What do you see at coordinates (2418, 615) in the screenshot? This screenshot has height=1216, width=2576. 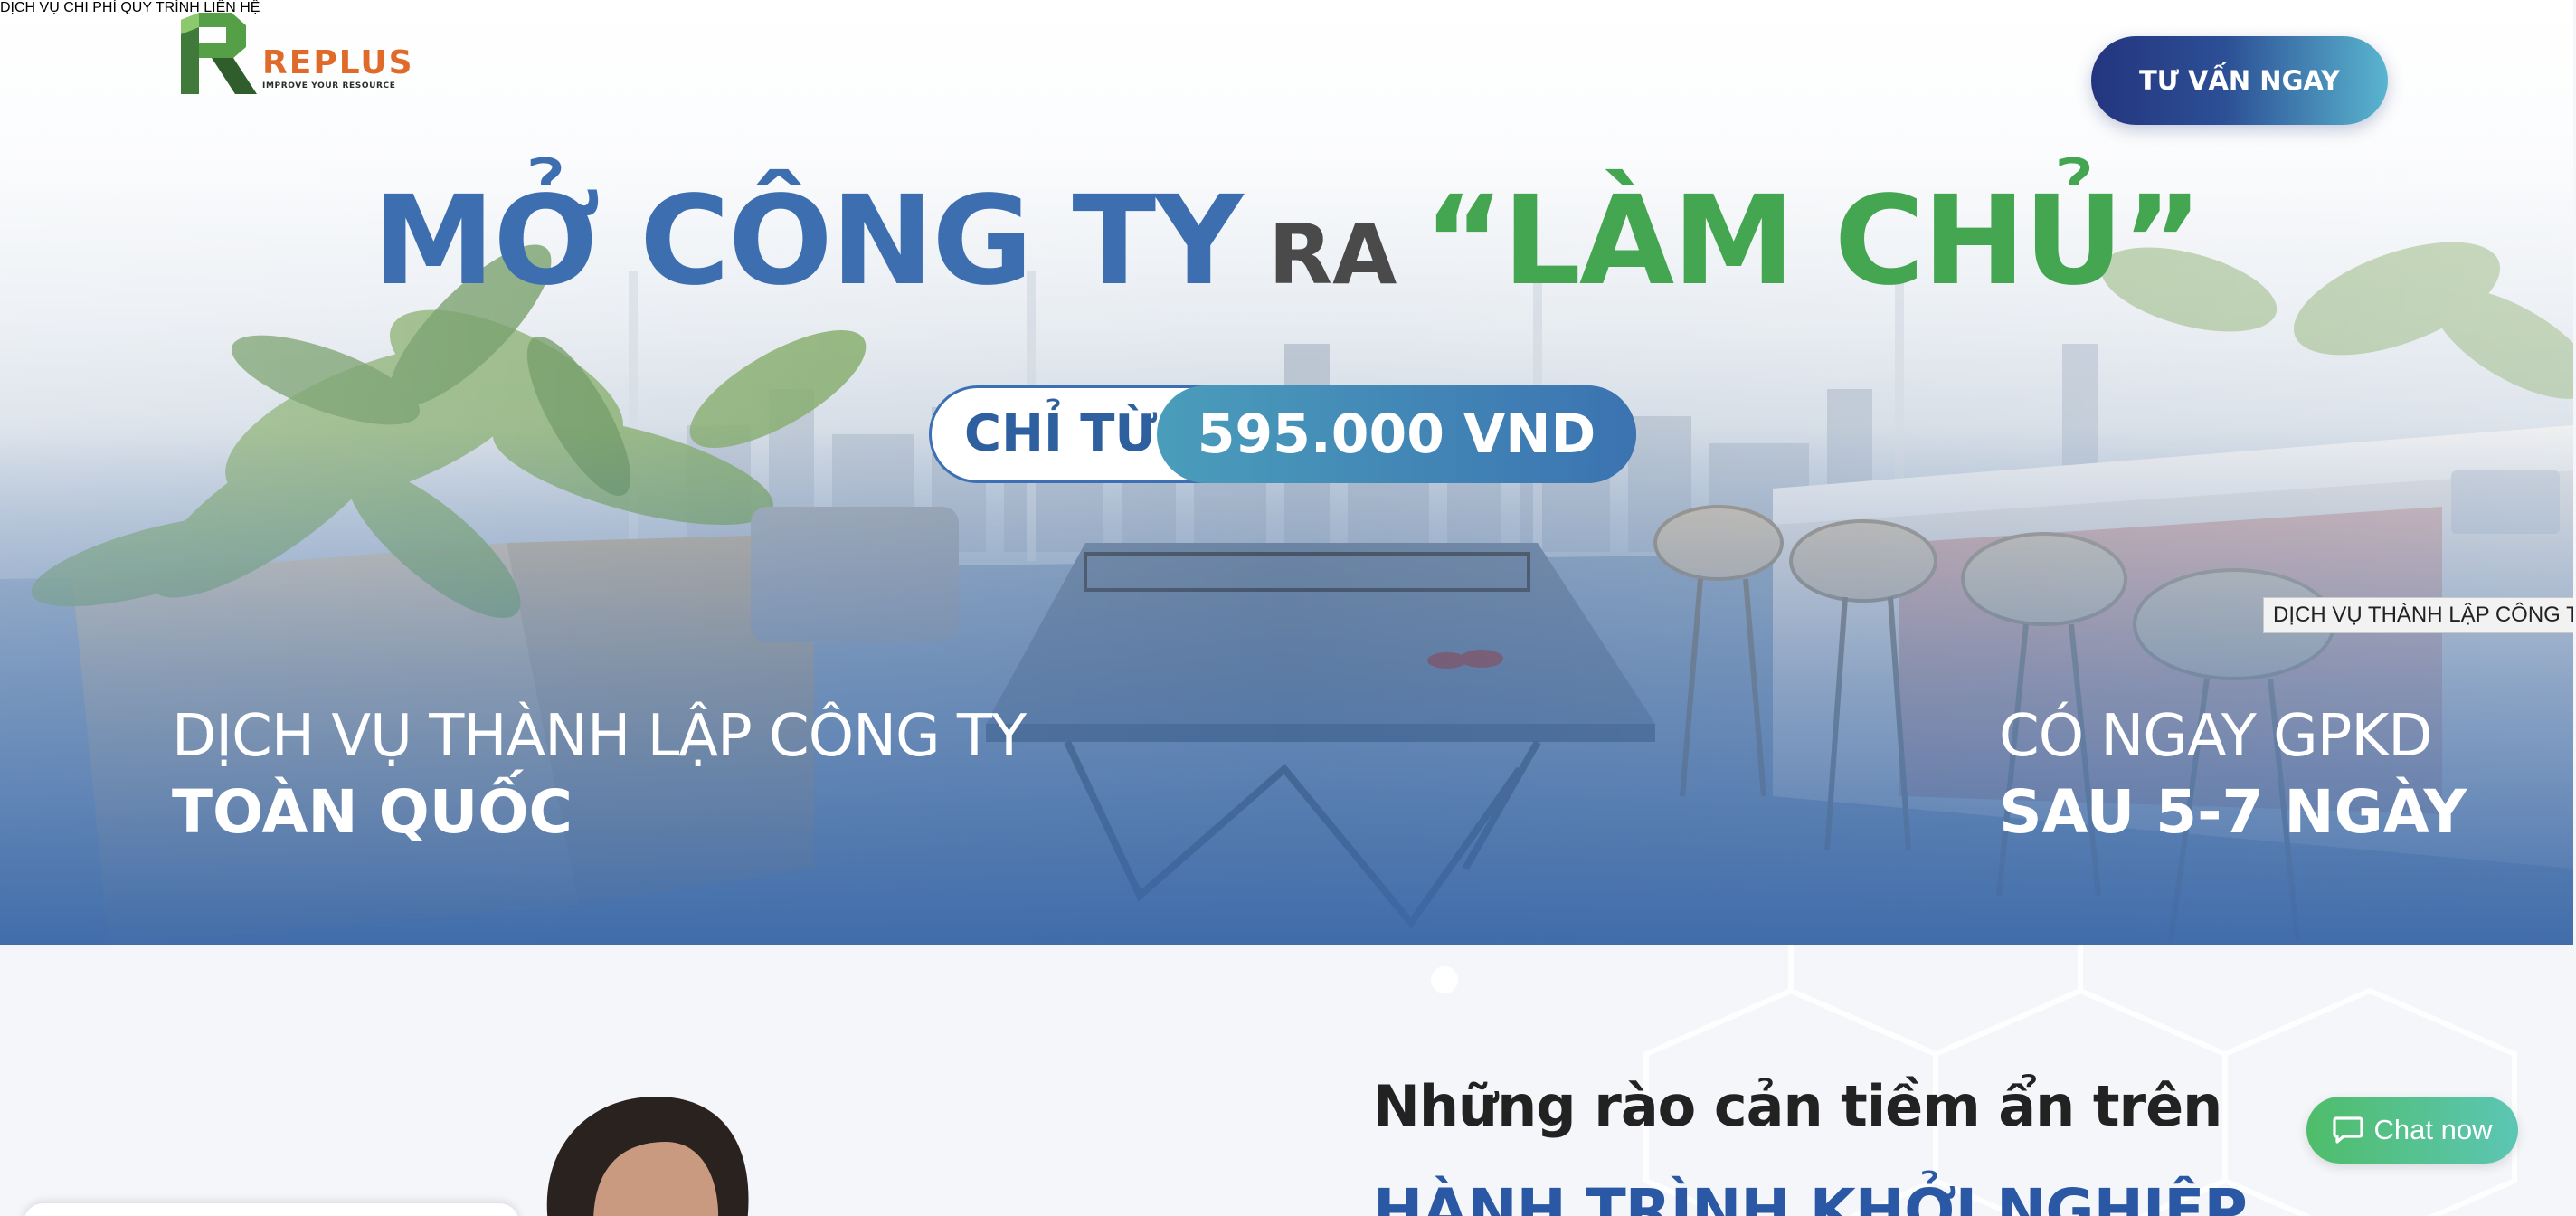 I see `image-tooltip: DỊCH VỤ THÀNH LẬP CÔNG TY` at bounding box center [2418, 615].